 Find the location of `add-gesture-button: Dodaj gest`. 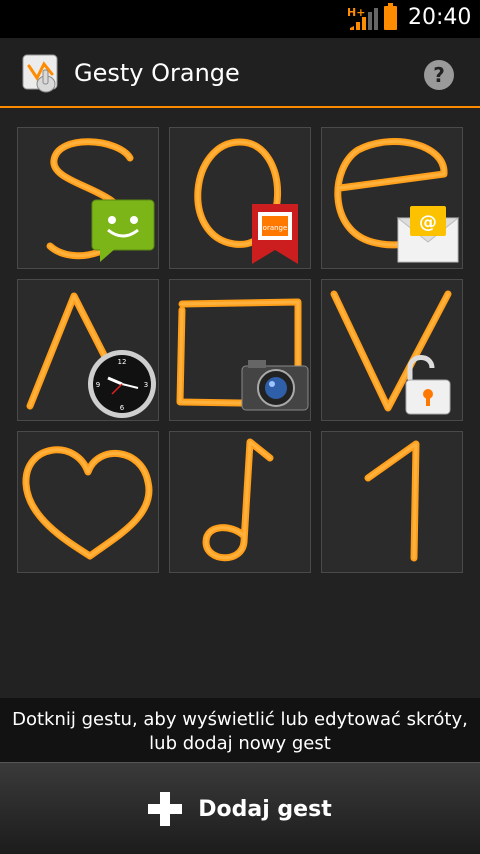

add-gesture-button: Dodaj gest is located at coordinates (240, 808).